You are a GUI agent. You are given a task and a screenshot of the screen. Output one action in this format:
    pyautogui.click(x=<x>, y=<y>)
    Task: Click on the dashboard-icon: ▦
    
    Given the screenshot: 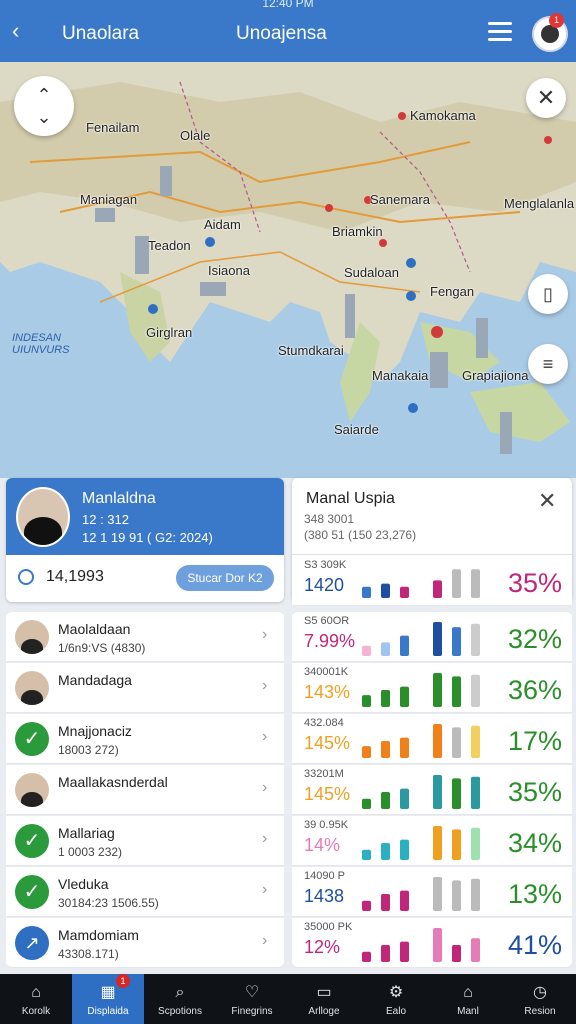 What is the action you would take?
    pyautogui.click(x=108, y=992)
    